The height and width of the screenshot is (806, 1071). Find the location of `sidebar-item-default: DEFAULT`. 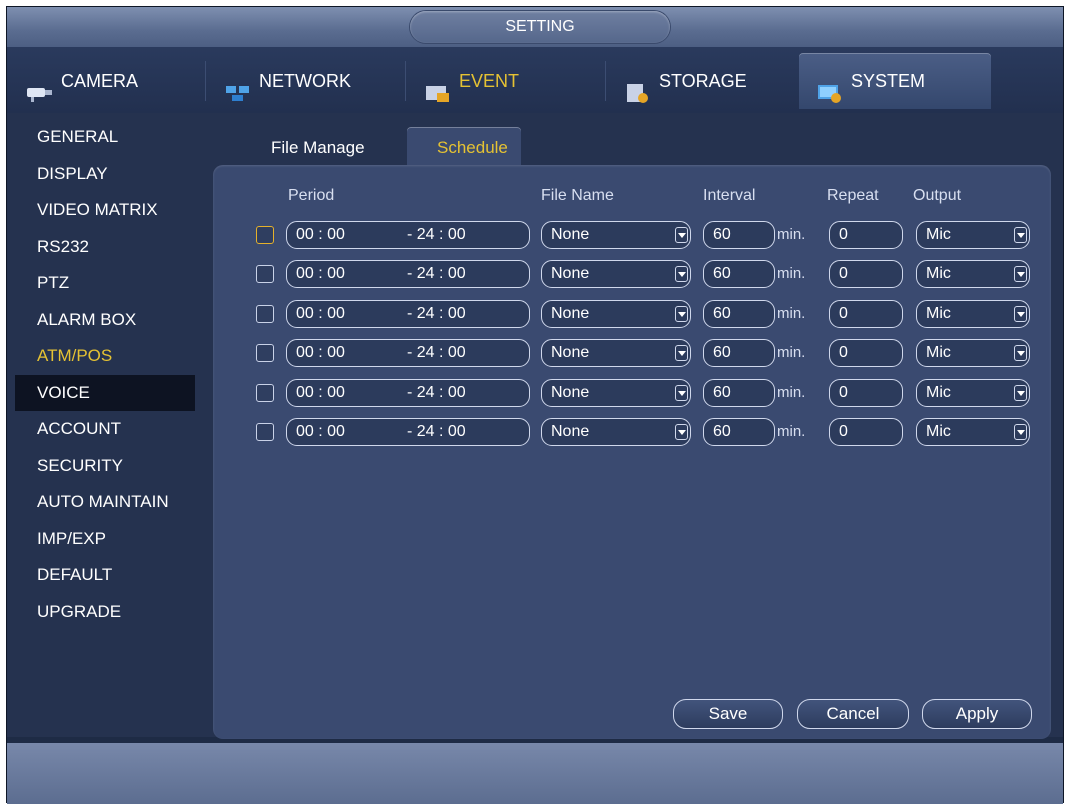

sidebar-item-default: DEFAULT is located at coordinates (105, 575).